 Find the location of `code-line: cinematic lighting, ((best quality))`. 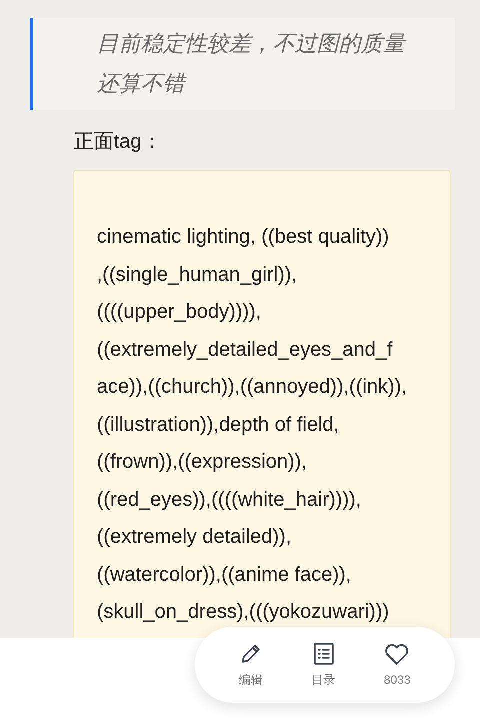

code-line: cinematic lighting, ((best quality)) is located at coordinates (243, 237).